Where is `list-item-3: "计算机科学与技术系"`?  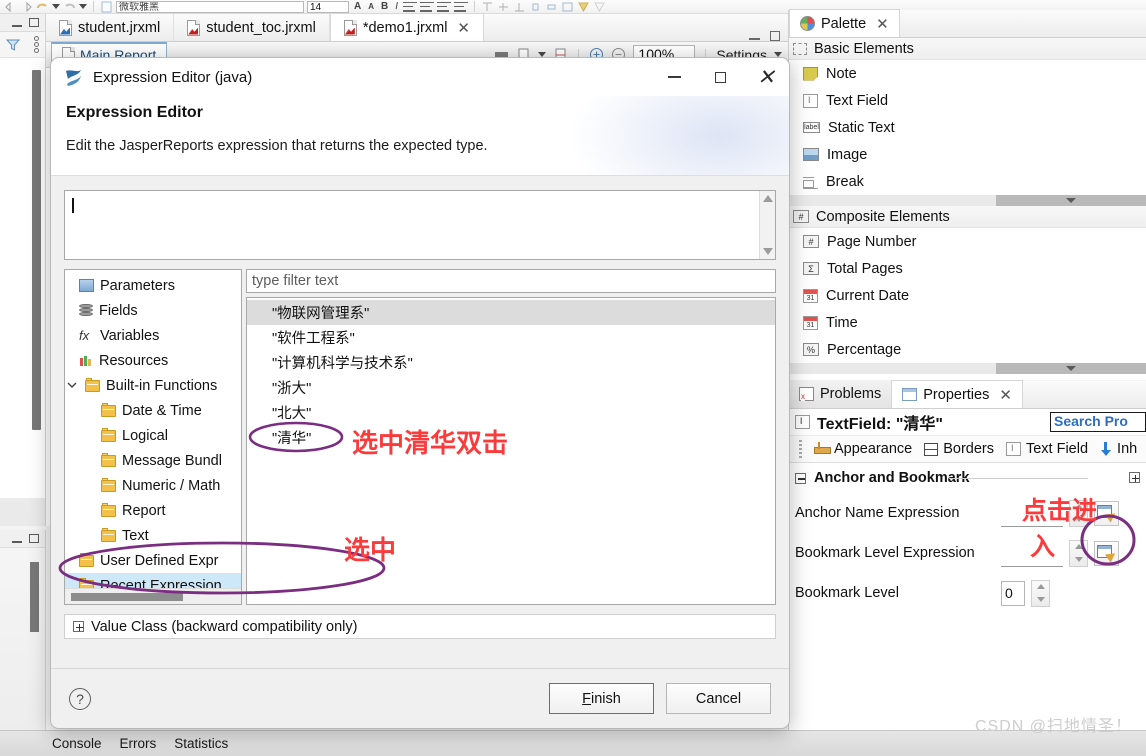 list-item-3: "计算机科学与技术系" is located at coordinates (511, 362).